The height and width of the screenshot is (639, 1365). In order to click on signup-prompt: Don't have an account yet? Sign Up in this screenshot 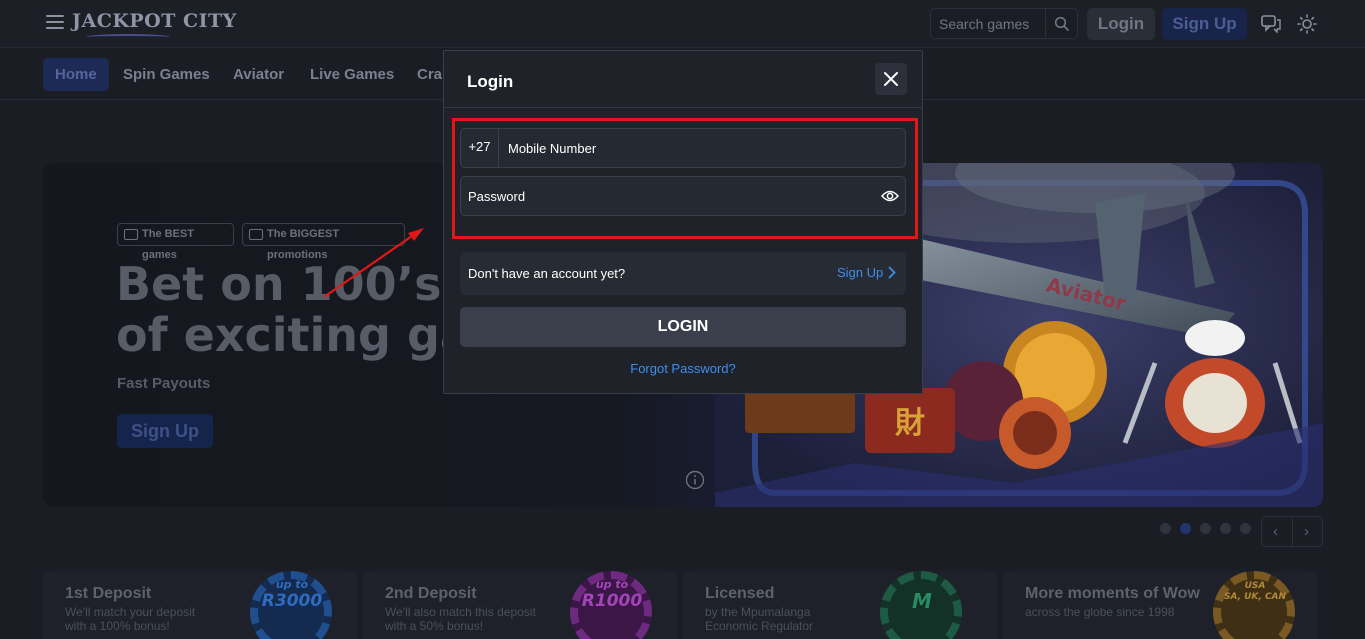, I will do `click(683, 273)`.